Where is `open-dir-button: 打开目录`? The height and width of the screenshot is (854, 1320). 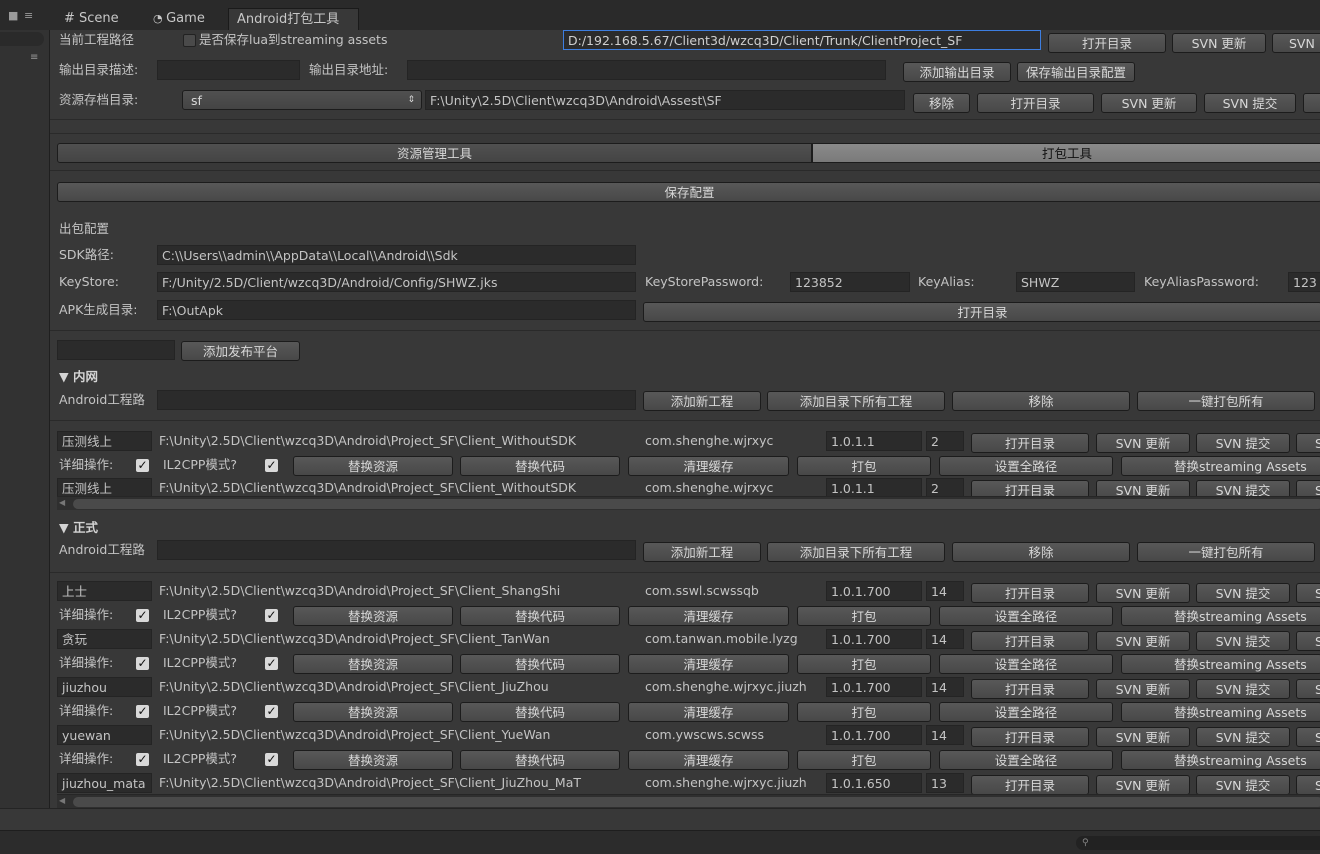
open-dir-button: 打开目录 is located at coordinates (1107, 43).